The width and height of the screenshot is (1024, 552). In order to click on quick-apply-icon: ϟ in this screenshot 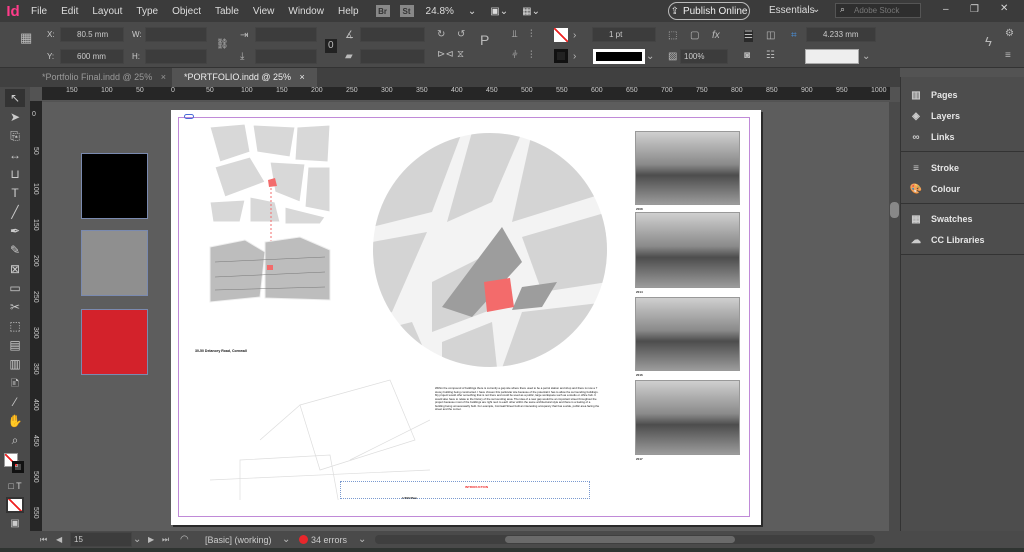, I will do `click(988, 41)`.